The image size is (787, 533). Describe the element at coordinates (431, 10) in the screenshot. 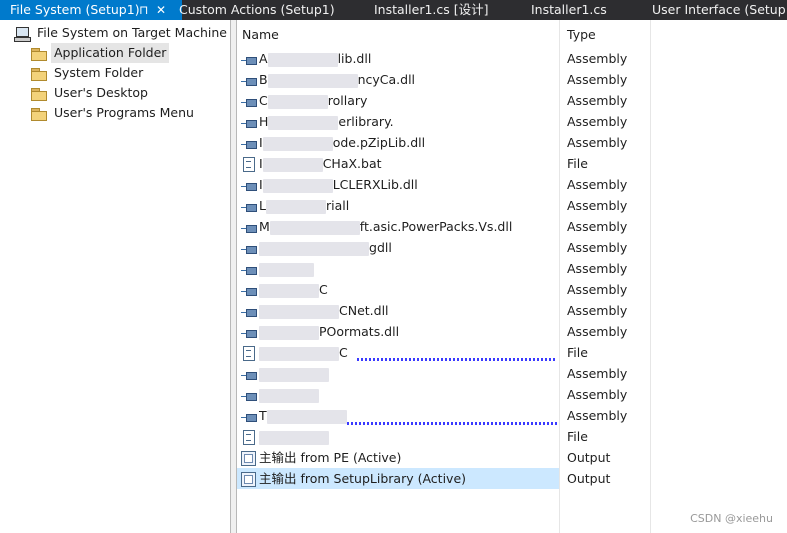

I see `tab-installer-design: Installer1.cs [设计]` at that location.